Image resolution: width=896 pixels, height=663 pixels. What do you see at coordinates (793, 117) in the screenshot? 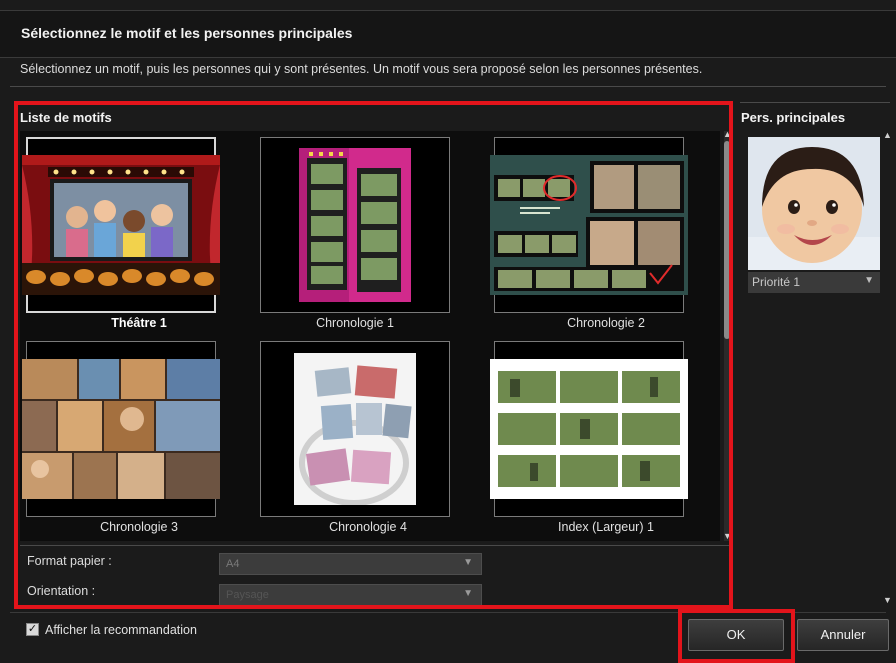
I see `main-persons-title: Pers. principales` at bounding box center [793, 117].